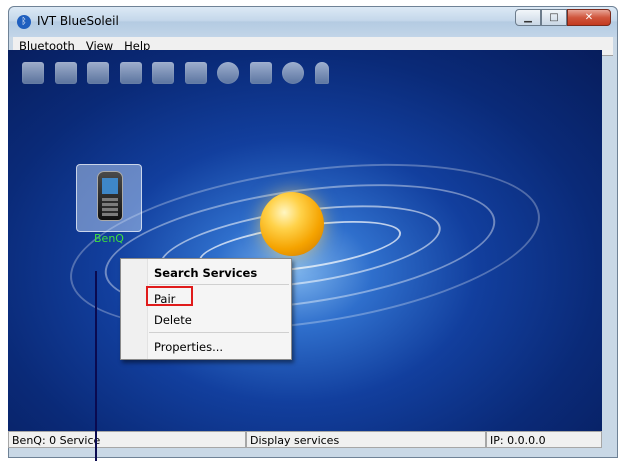 The width and height of the screenshot is (623, 461). I want to click on minimize-icon: ▁, so click(528, 17).